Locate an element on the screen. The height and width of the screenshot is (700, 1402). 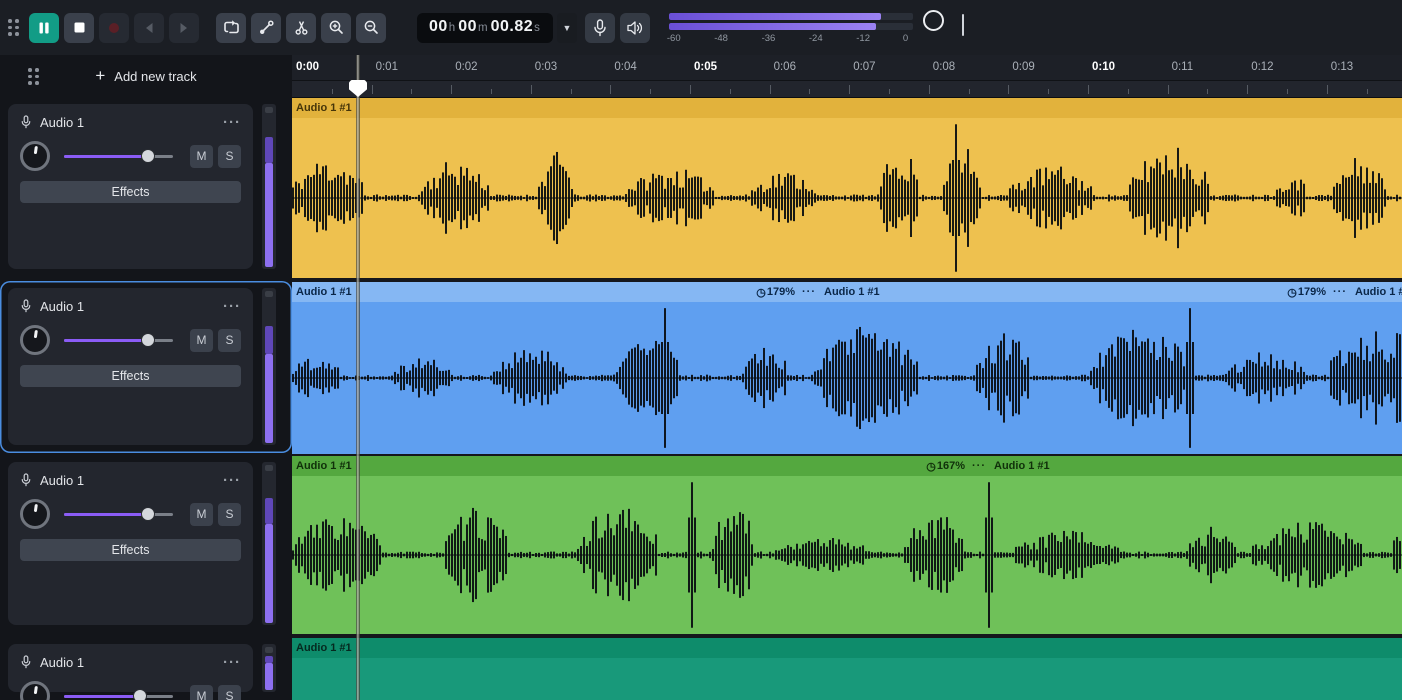
cut-button is located at coordinates (301, 27).